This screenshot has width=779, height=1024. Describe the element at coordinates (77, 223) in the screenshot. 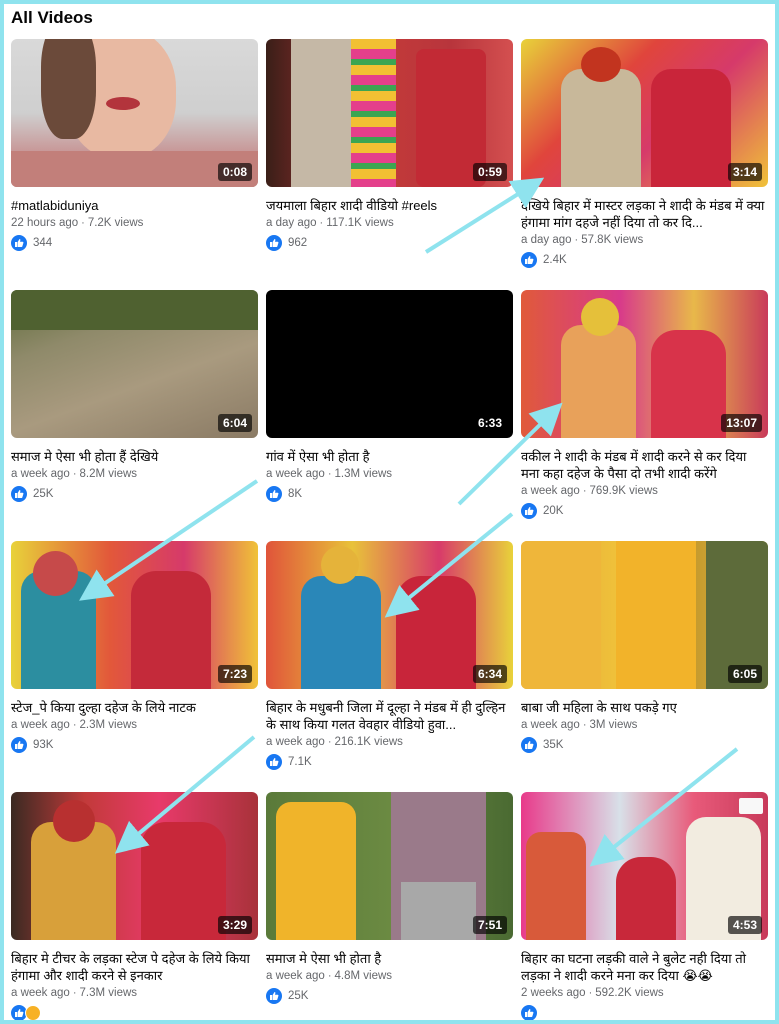

I see `video-meta: 22 hours ago · 7.2K views` at that location.